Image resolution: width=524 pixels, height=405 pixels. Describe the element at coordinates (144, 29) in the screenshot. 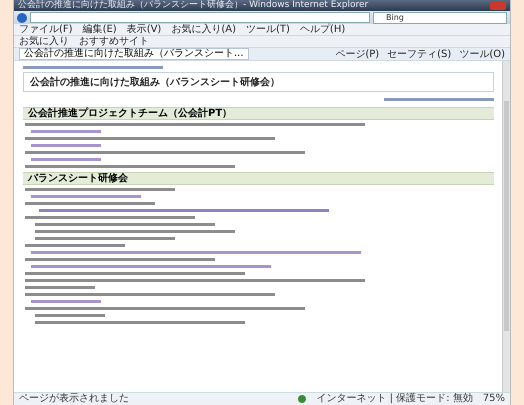

I see `menu-item: 表示(V)` at that location.